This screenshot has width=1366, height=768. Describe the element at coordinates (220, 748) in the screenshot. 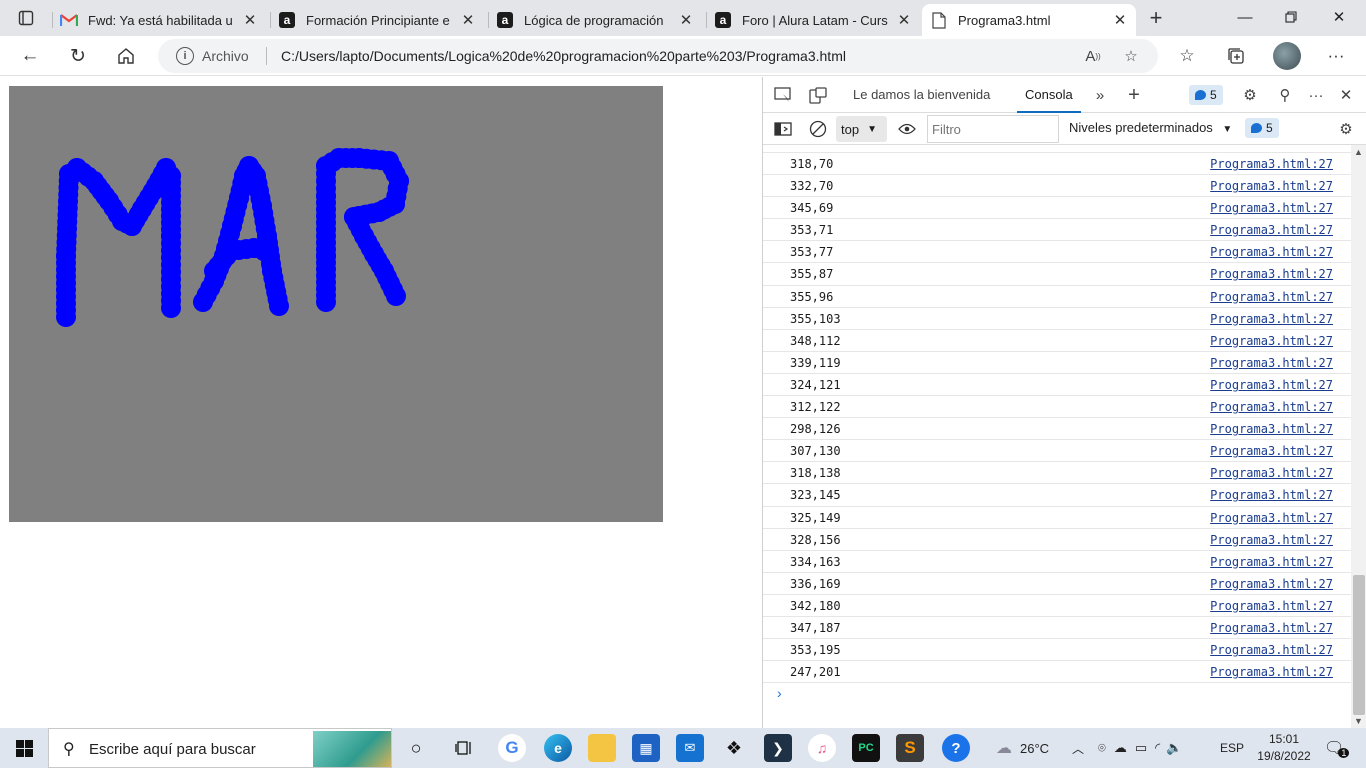

I see `taskbar-search: ⚲ Escribe aquí para buscar` at that location.